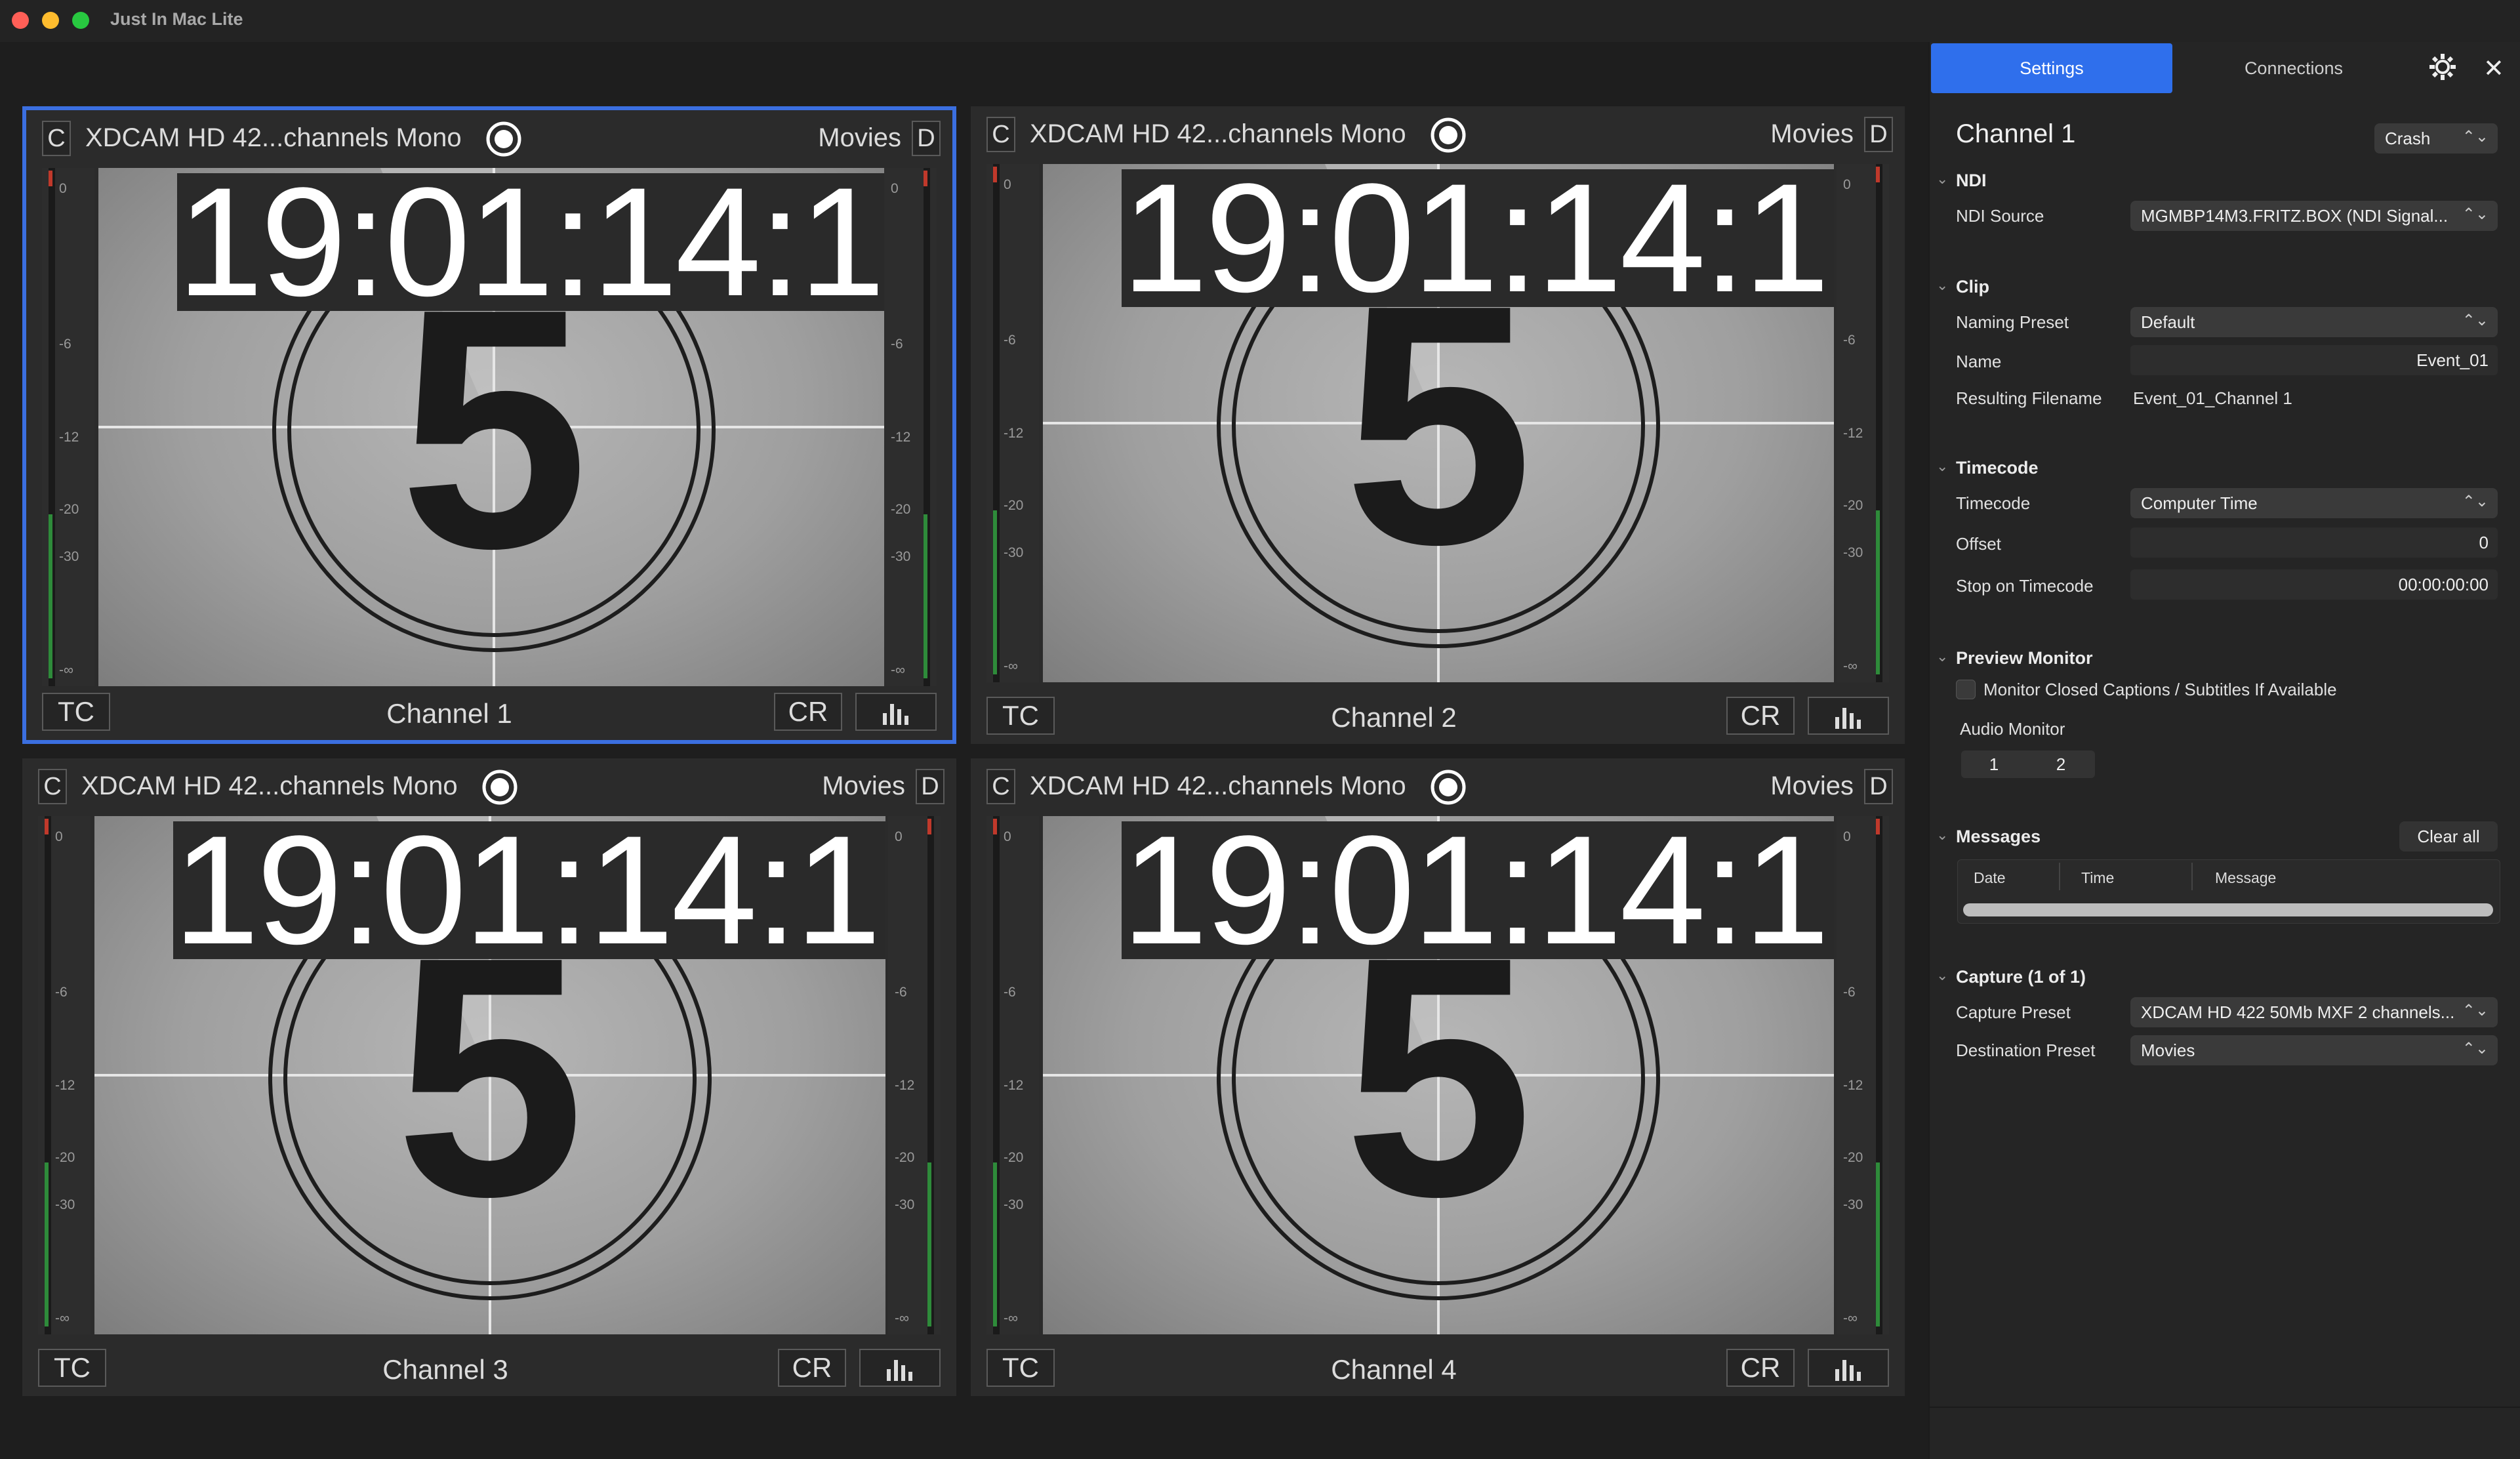 This screenshot has height=1459, width=2520. What do you see at coordinates (489, 1369) in the screenshot?
I see `channel-footer: TC Channel 3 CR` at bounding box center [489, 1369].